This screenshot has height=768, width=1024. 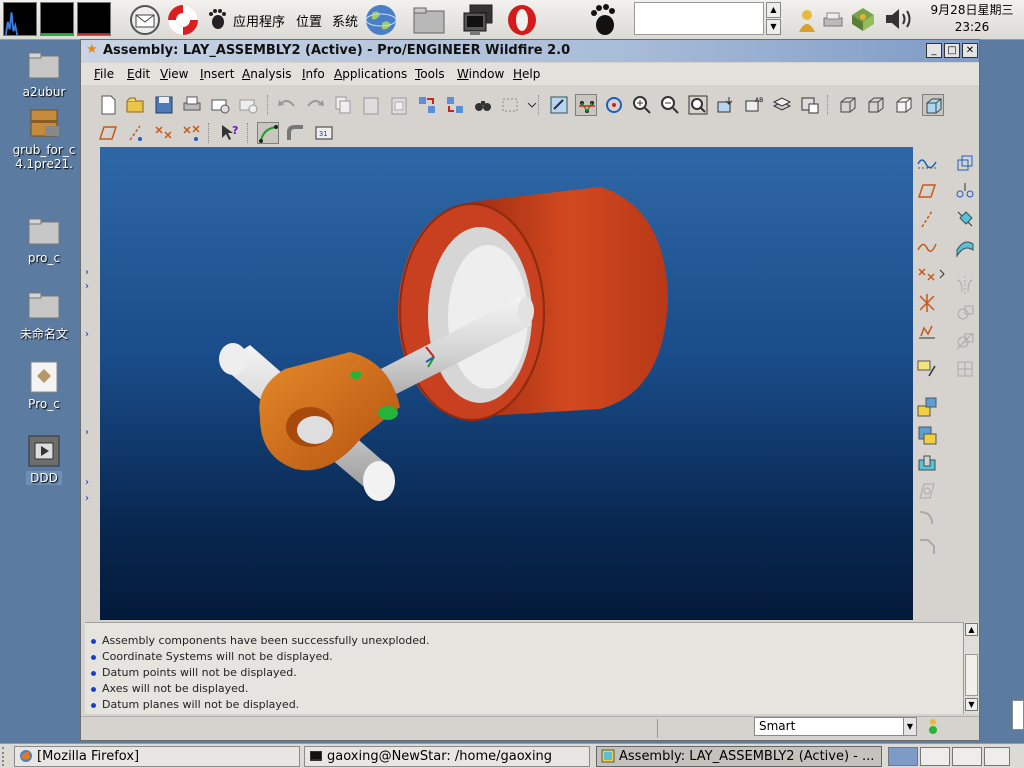 What do you see at coordinates (910, 726) in the screenshot?
I see `chevron-down-icon: ▼` at bounding box center [910, 726].